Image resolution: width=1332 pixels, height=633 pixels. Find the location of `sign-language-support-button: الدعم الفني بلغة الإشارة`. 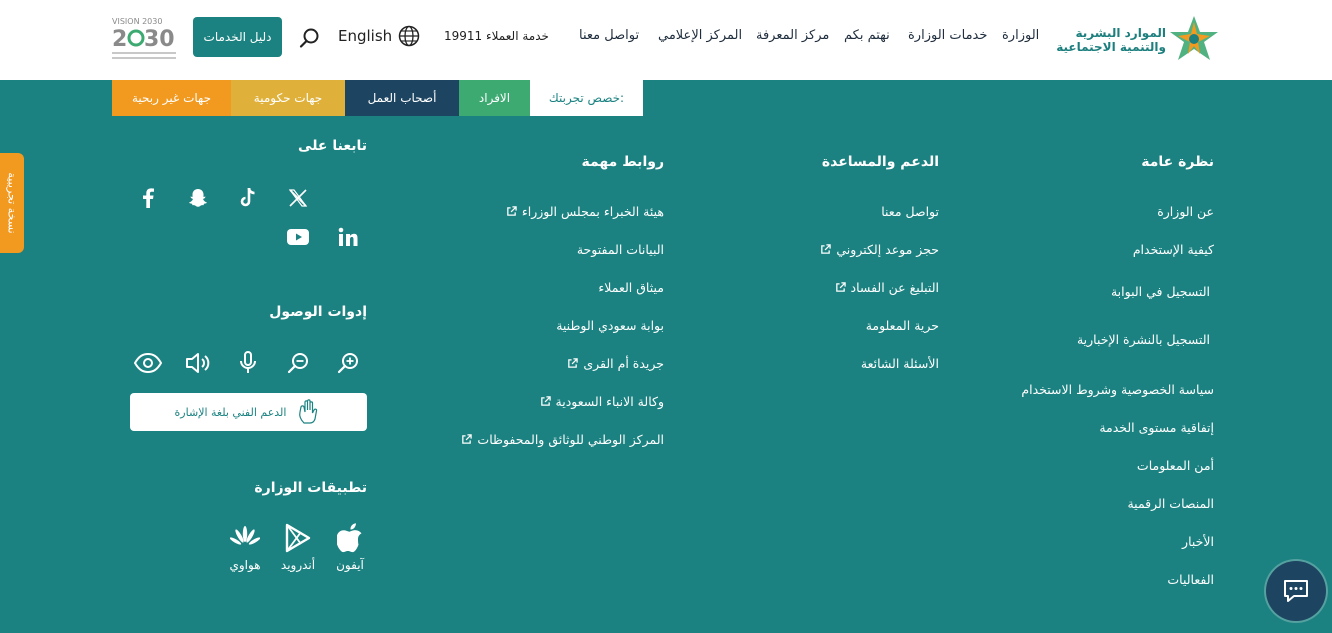

sign-language-support-button: الدعم الفني بلغة الإشارة is located at coordinates (248, 412).